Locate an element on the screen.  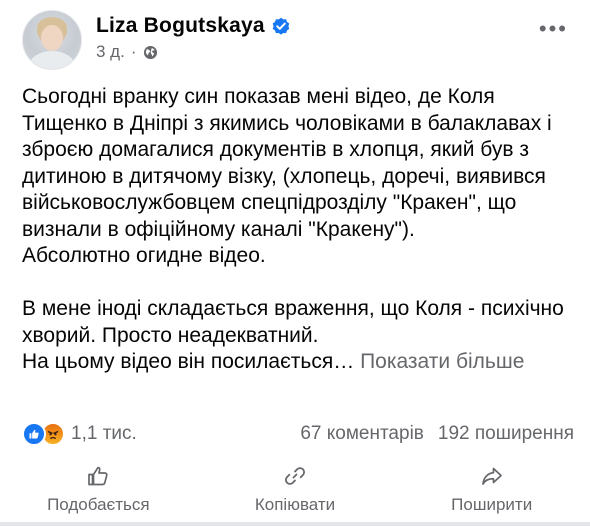
globe-icon is located at coordinates (150, 52).